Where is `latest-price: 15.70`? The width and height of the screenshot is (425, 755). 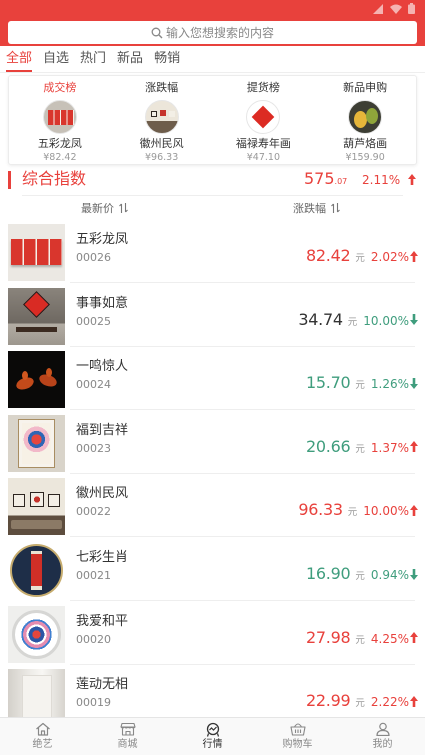 latest-price: 15.70 is located at coordinates (328, 383).